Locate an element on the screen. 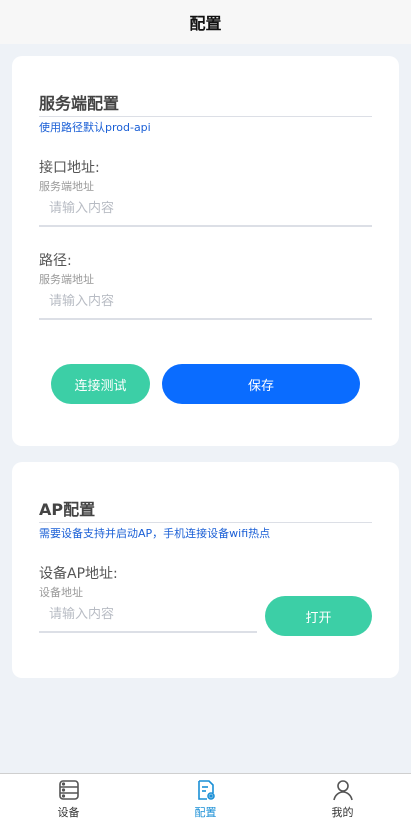  user-icon is located at coordinates (342, 789).